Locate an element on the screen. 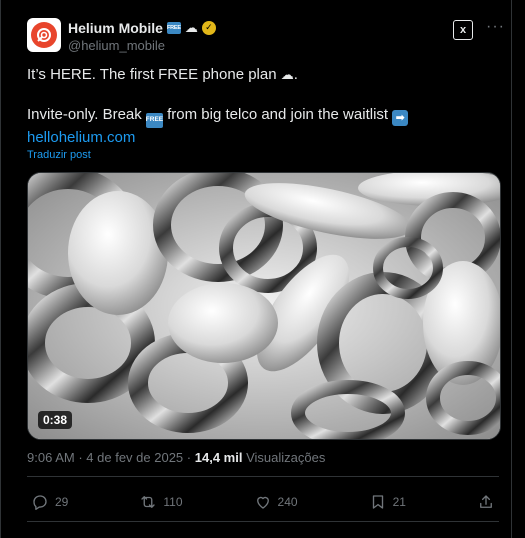 This screenshot has height=538, width=525. repost-button: 110 is located at coordinates (161, 502).